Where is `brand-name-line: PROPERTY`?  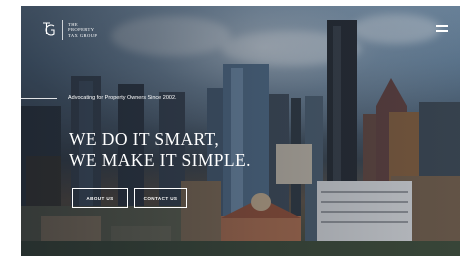
brand-name-line: PROPERTY is located at coordinates (81, 30).